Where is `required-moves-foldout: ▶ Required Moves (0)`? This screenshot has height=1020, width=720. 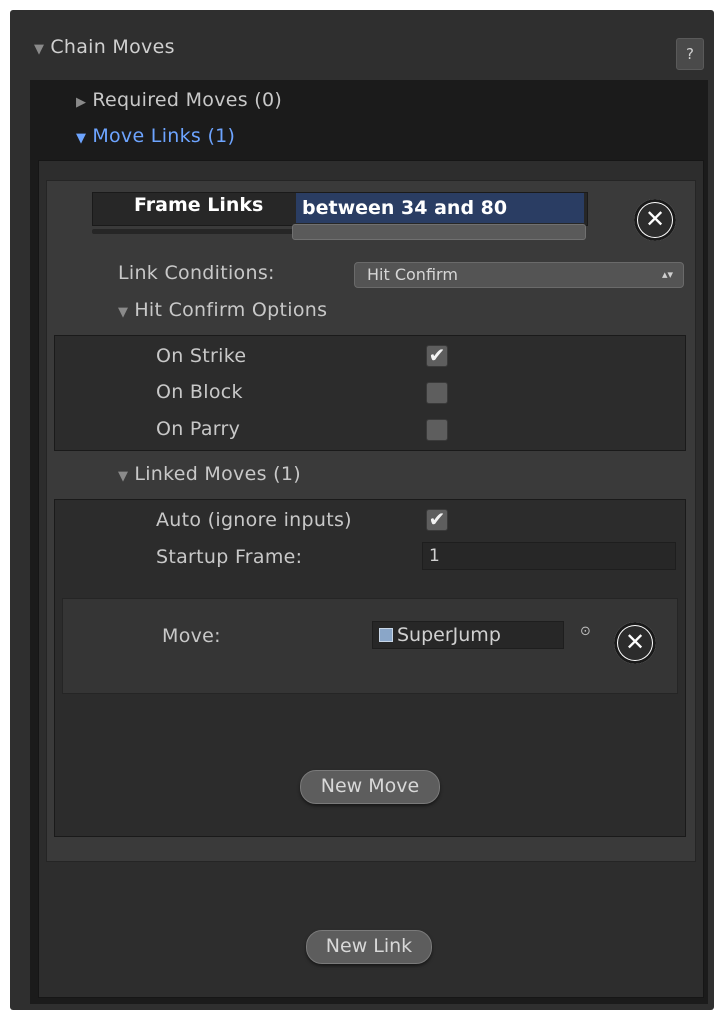
required-moves-foldout: ▶ Required Moves (0) is located at coordinates (179, 100).